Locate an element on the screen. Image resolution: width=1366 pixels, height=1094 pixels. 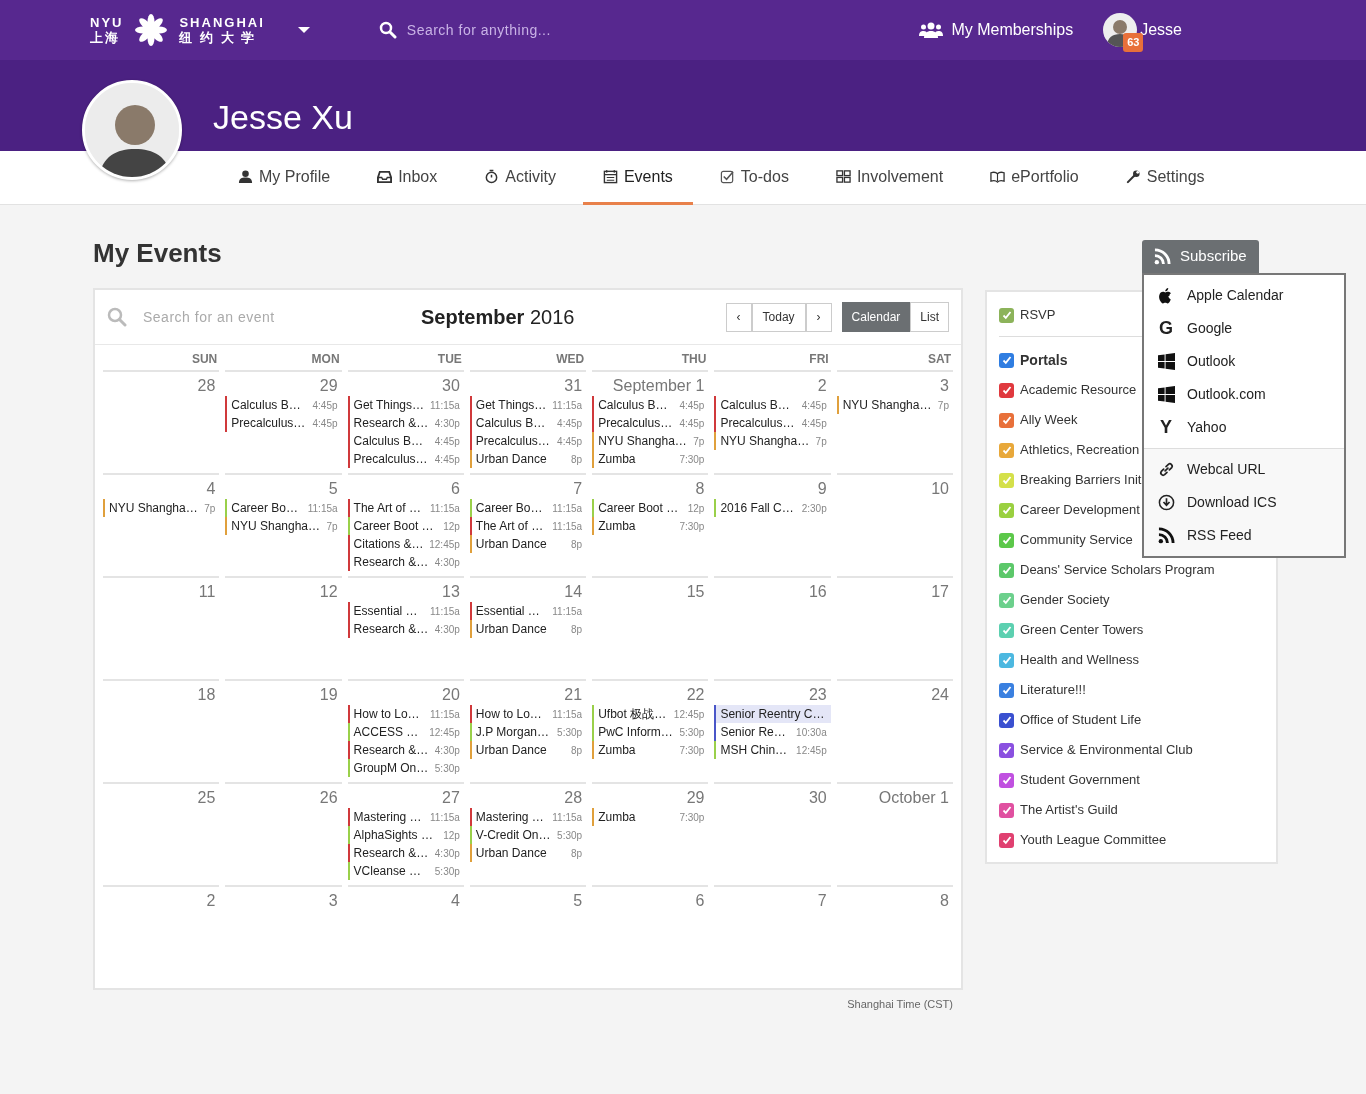
filter-checkbox: Service & Environmental Club is located at coordinates (1096, 750).